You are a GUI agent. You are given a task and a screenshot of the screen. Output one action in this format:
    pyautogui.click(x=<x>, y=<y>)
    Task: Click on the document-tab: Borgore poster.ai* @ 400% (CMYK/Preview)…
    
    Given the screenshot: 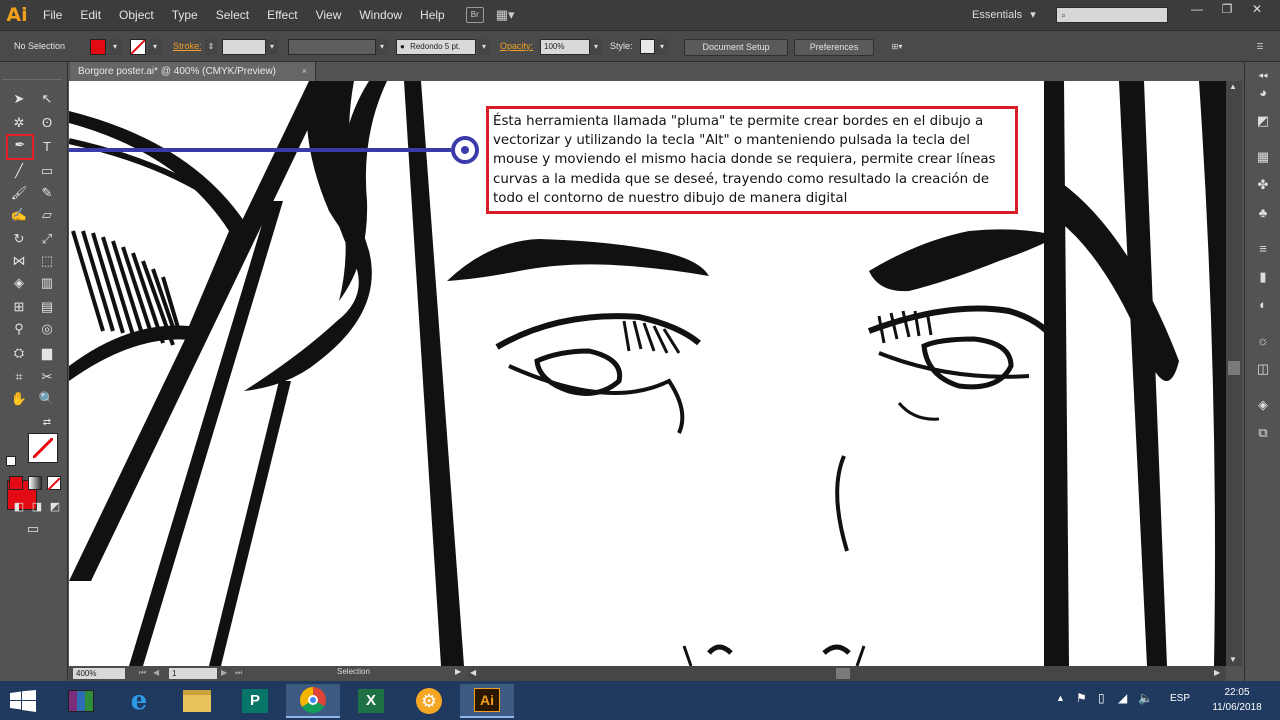 What is the action you would take?
    pyautogui.click(x=193, y=71)
    